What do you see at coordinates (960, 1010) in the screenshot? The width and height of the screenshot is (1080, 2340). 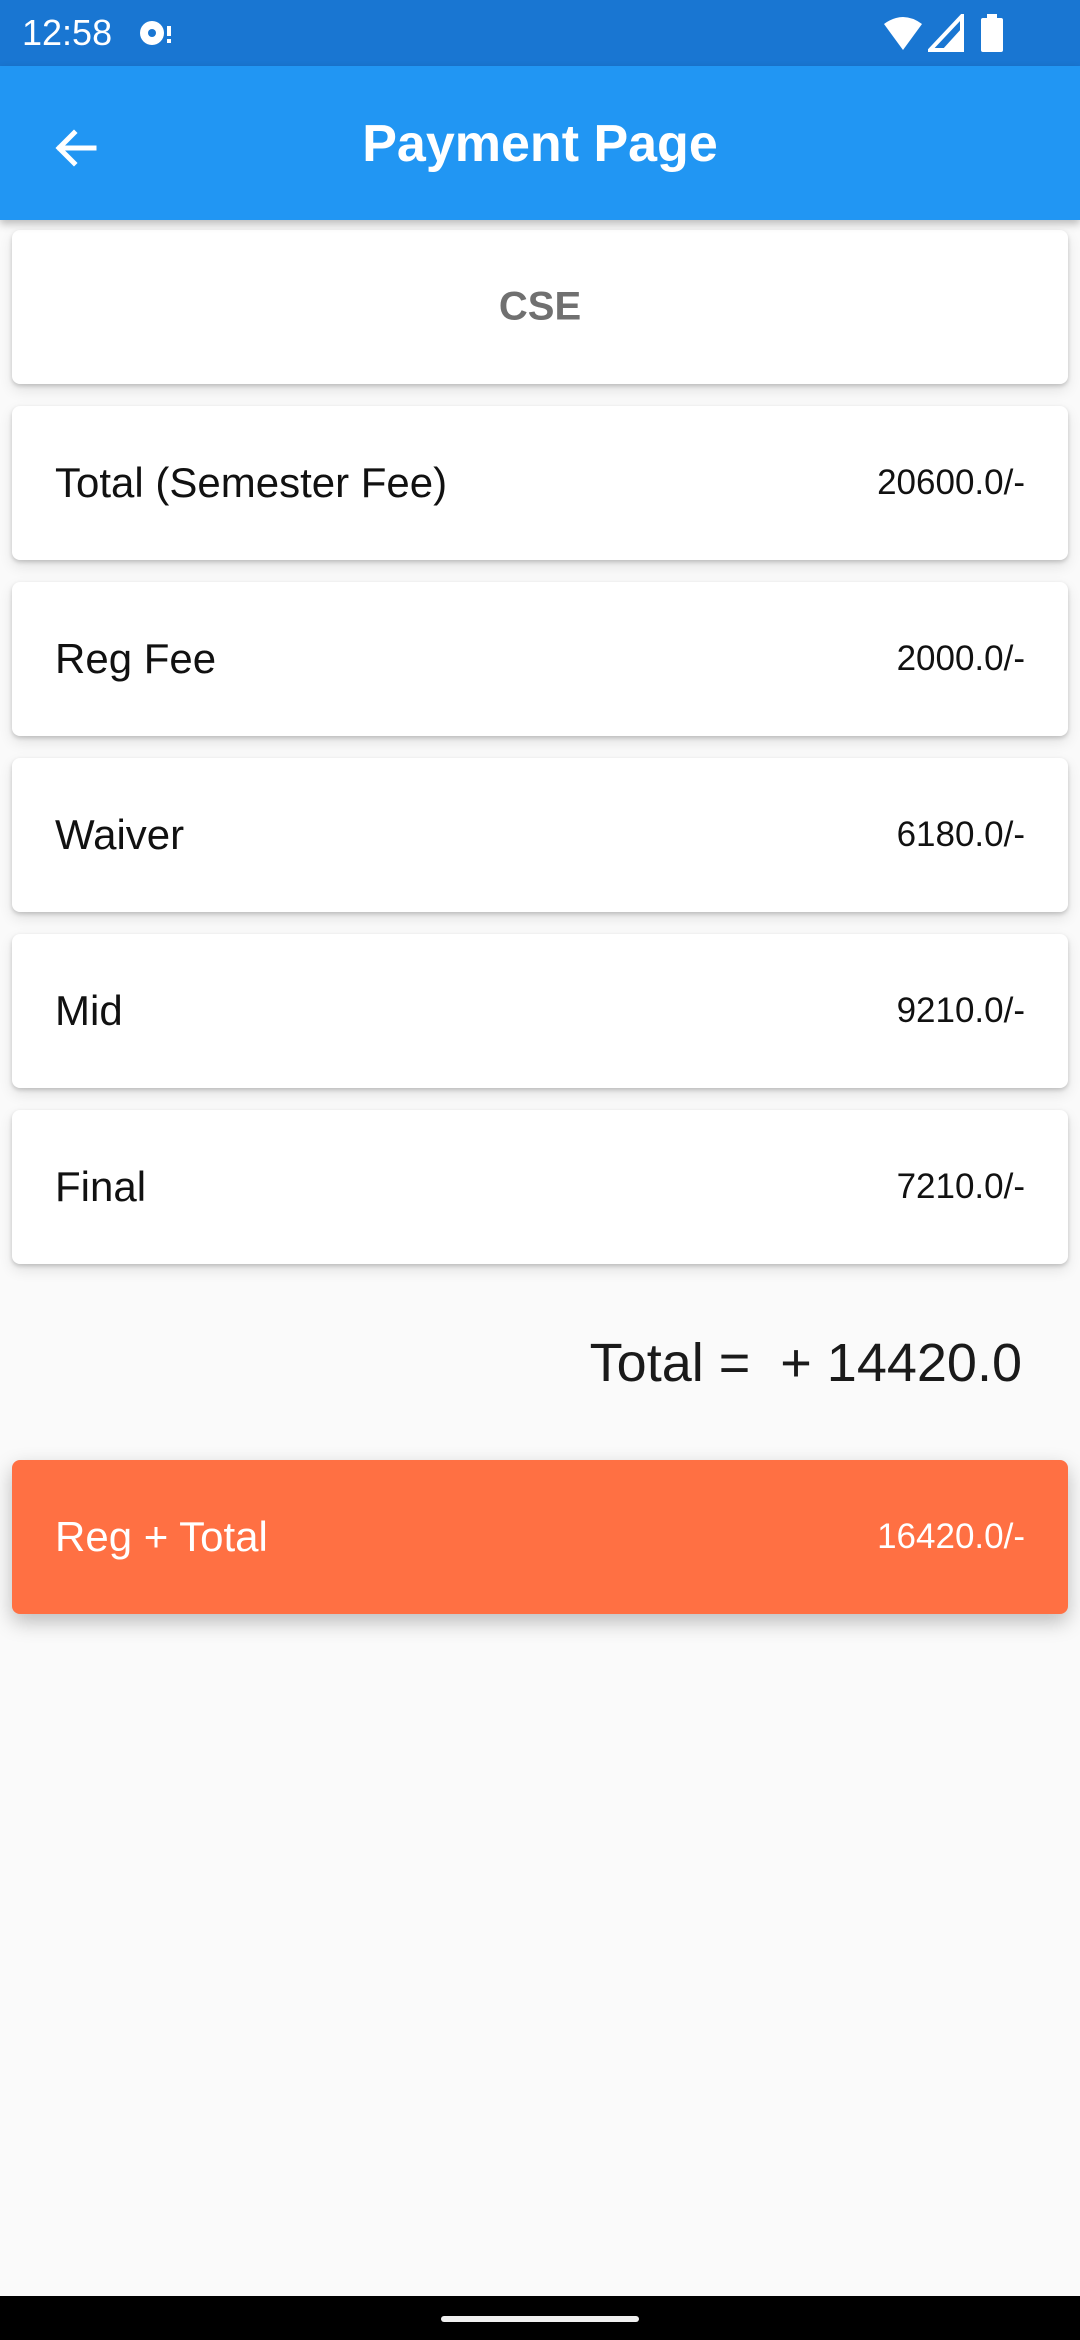 I see `fee-value: 9210.0/-` at bounding box center [960, 1010].